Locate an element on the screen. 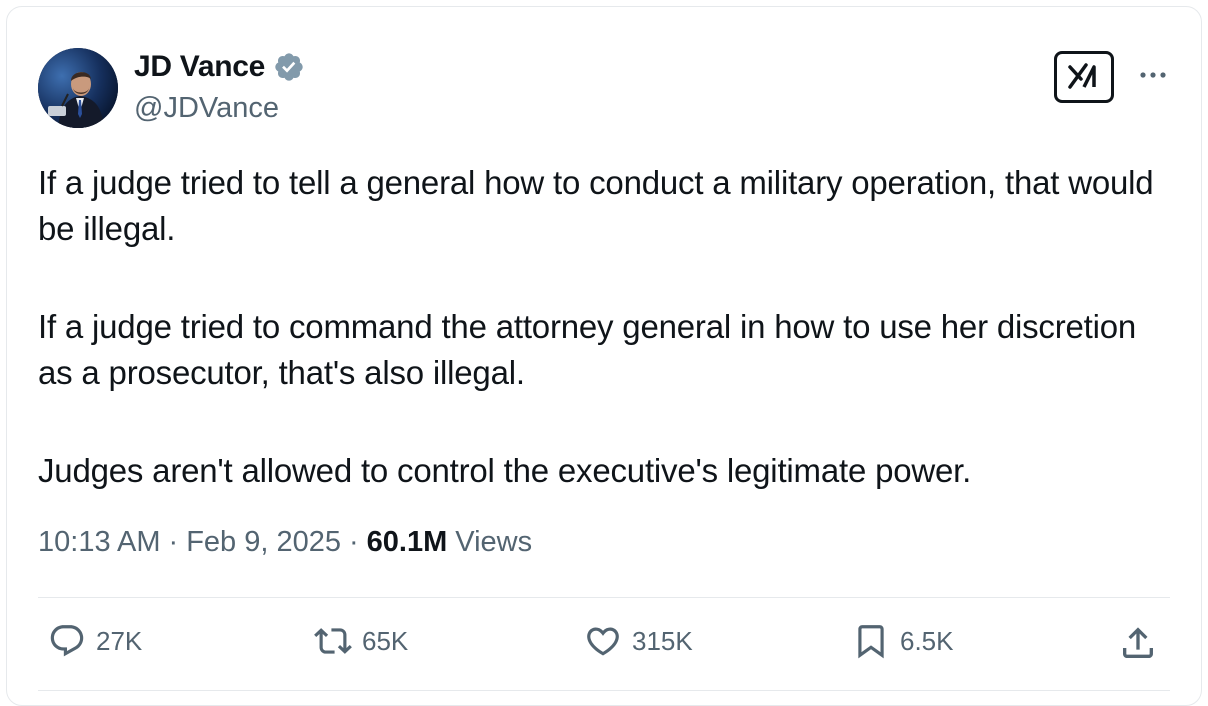 Image resolution: width=1208 pixels, height=706 pixels. author-row: JD Vance is located at coordinates (219, 67).